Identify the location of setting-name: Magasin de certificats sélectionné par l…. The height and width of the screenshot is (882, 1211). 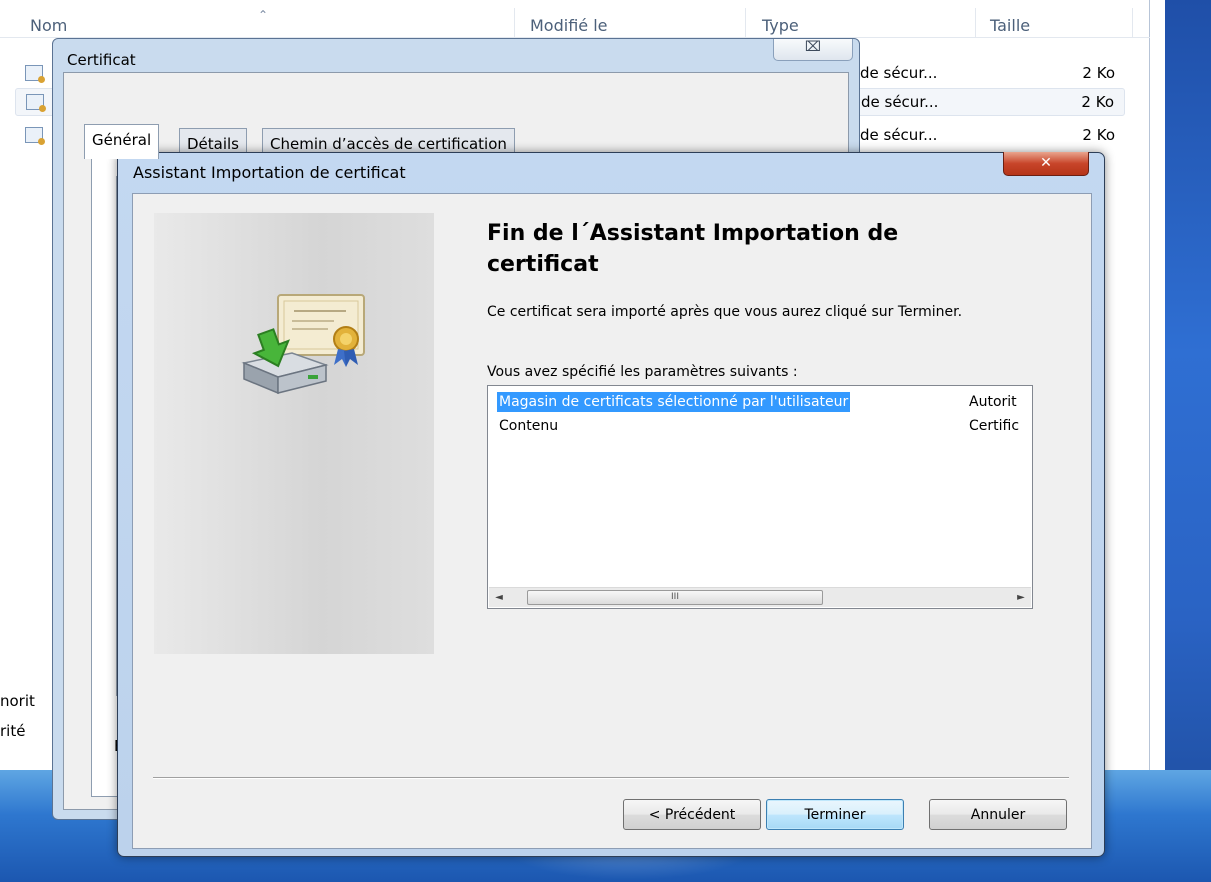
(674, 402).